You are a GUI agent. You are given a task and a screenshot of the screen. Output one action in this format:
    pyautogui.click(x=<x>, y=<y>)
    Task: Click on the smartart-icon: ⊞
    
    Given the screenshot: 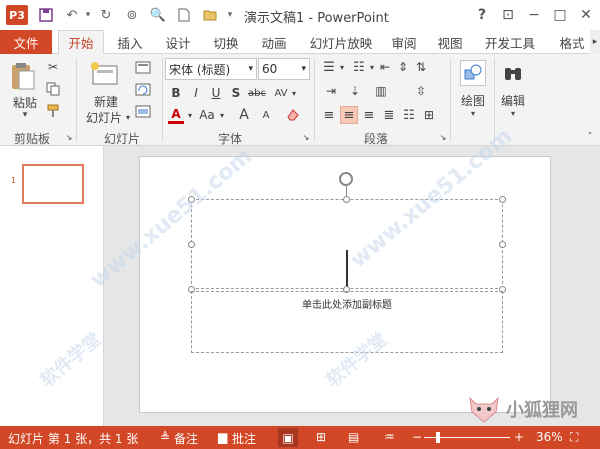 What is the action you would take?
    pyautogui.click(x=429, y=115)
    